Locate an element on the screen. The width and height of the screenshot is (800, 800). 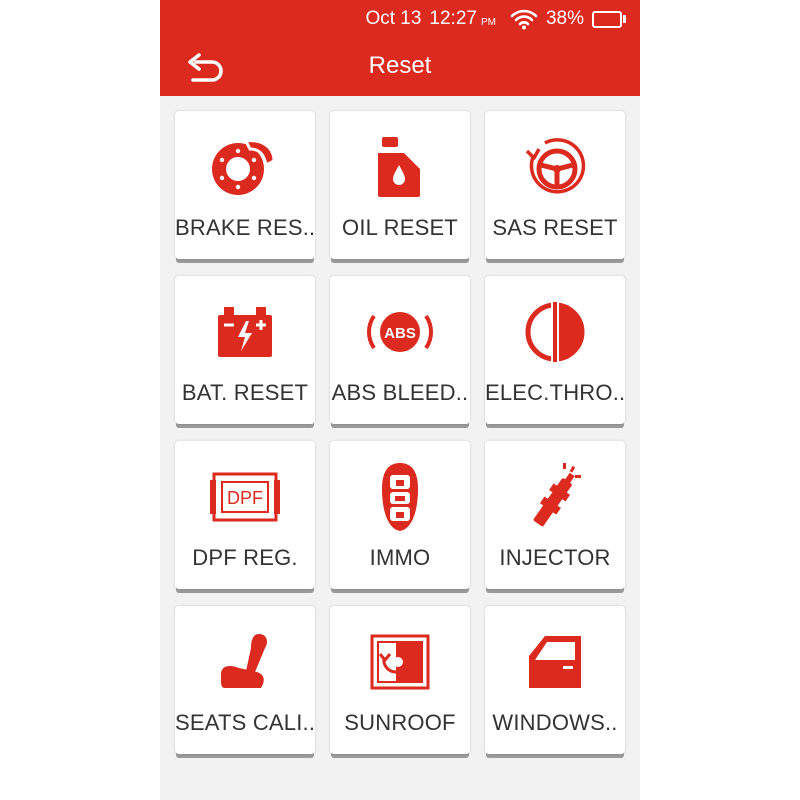
tile-elec-throttle: ELEC.THRO.. is located at coordinates (555, 350).